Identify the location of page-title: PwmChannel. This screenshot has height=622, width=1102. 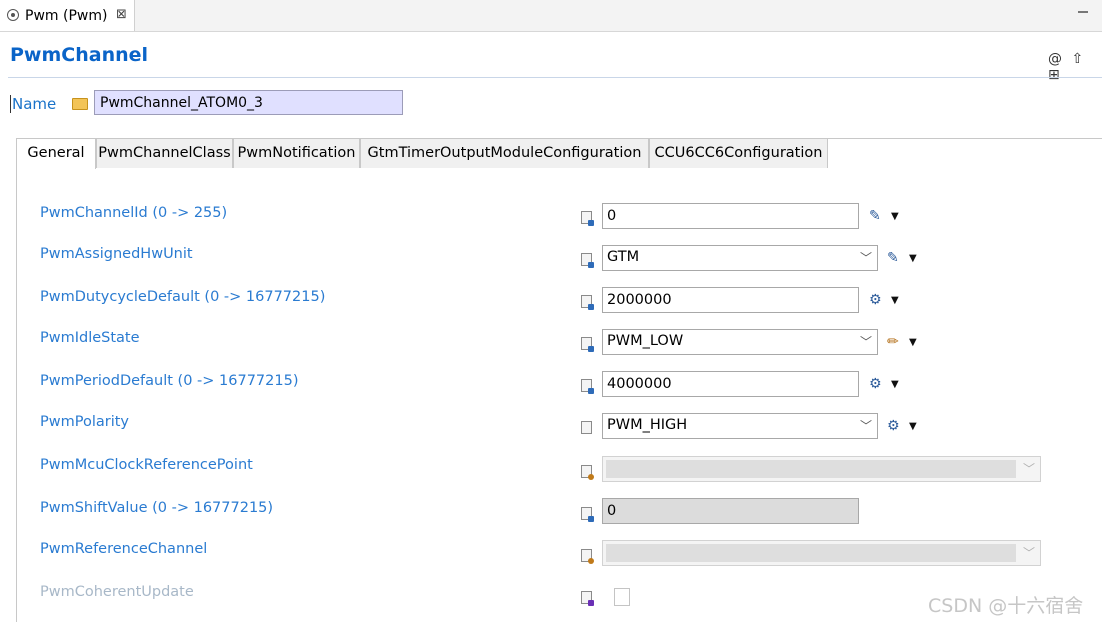
(79, 55).